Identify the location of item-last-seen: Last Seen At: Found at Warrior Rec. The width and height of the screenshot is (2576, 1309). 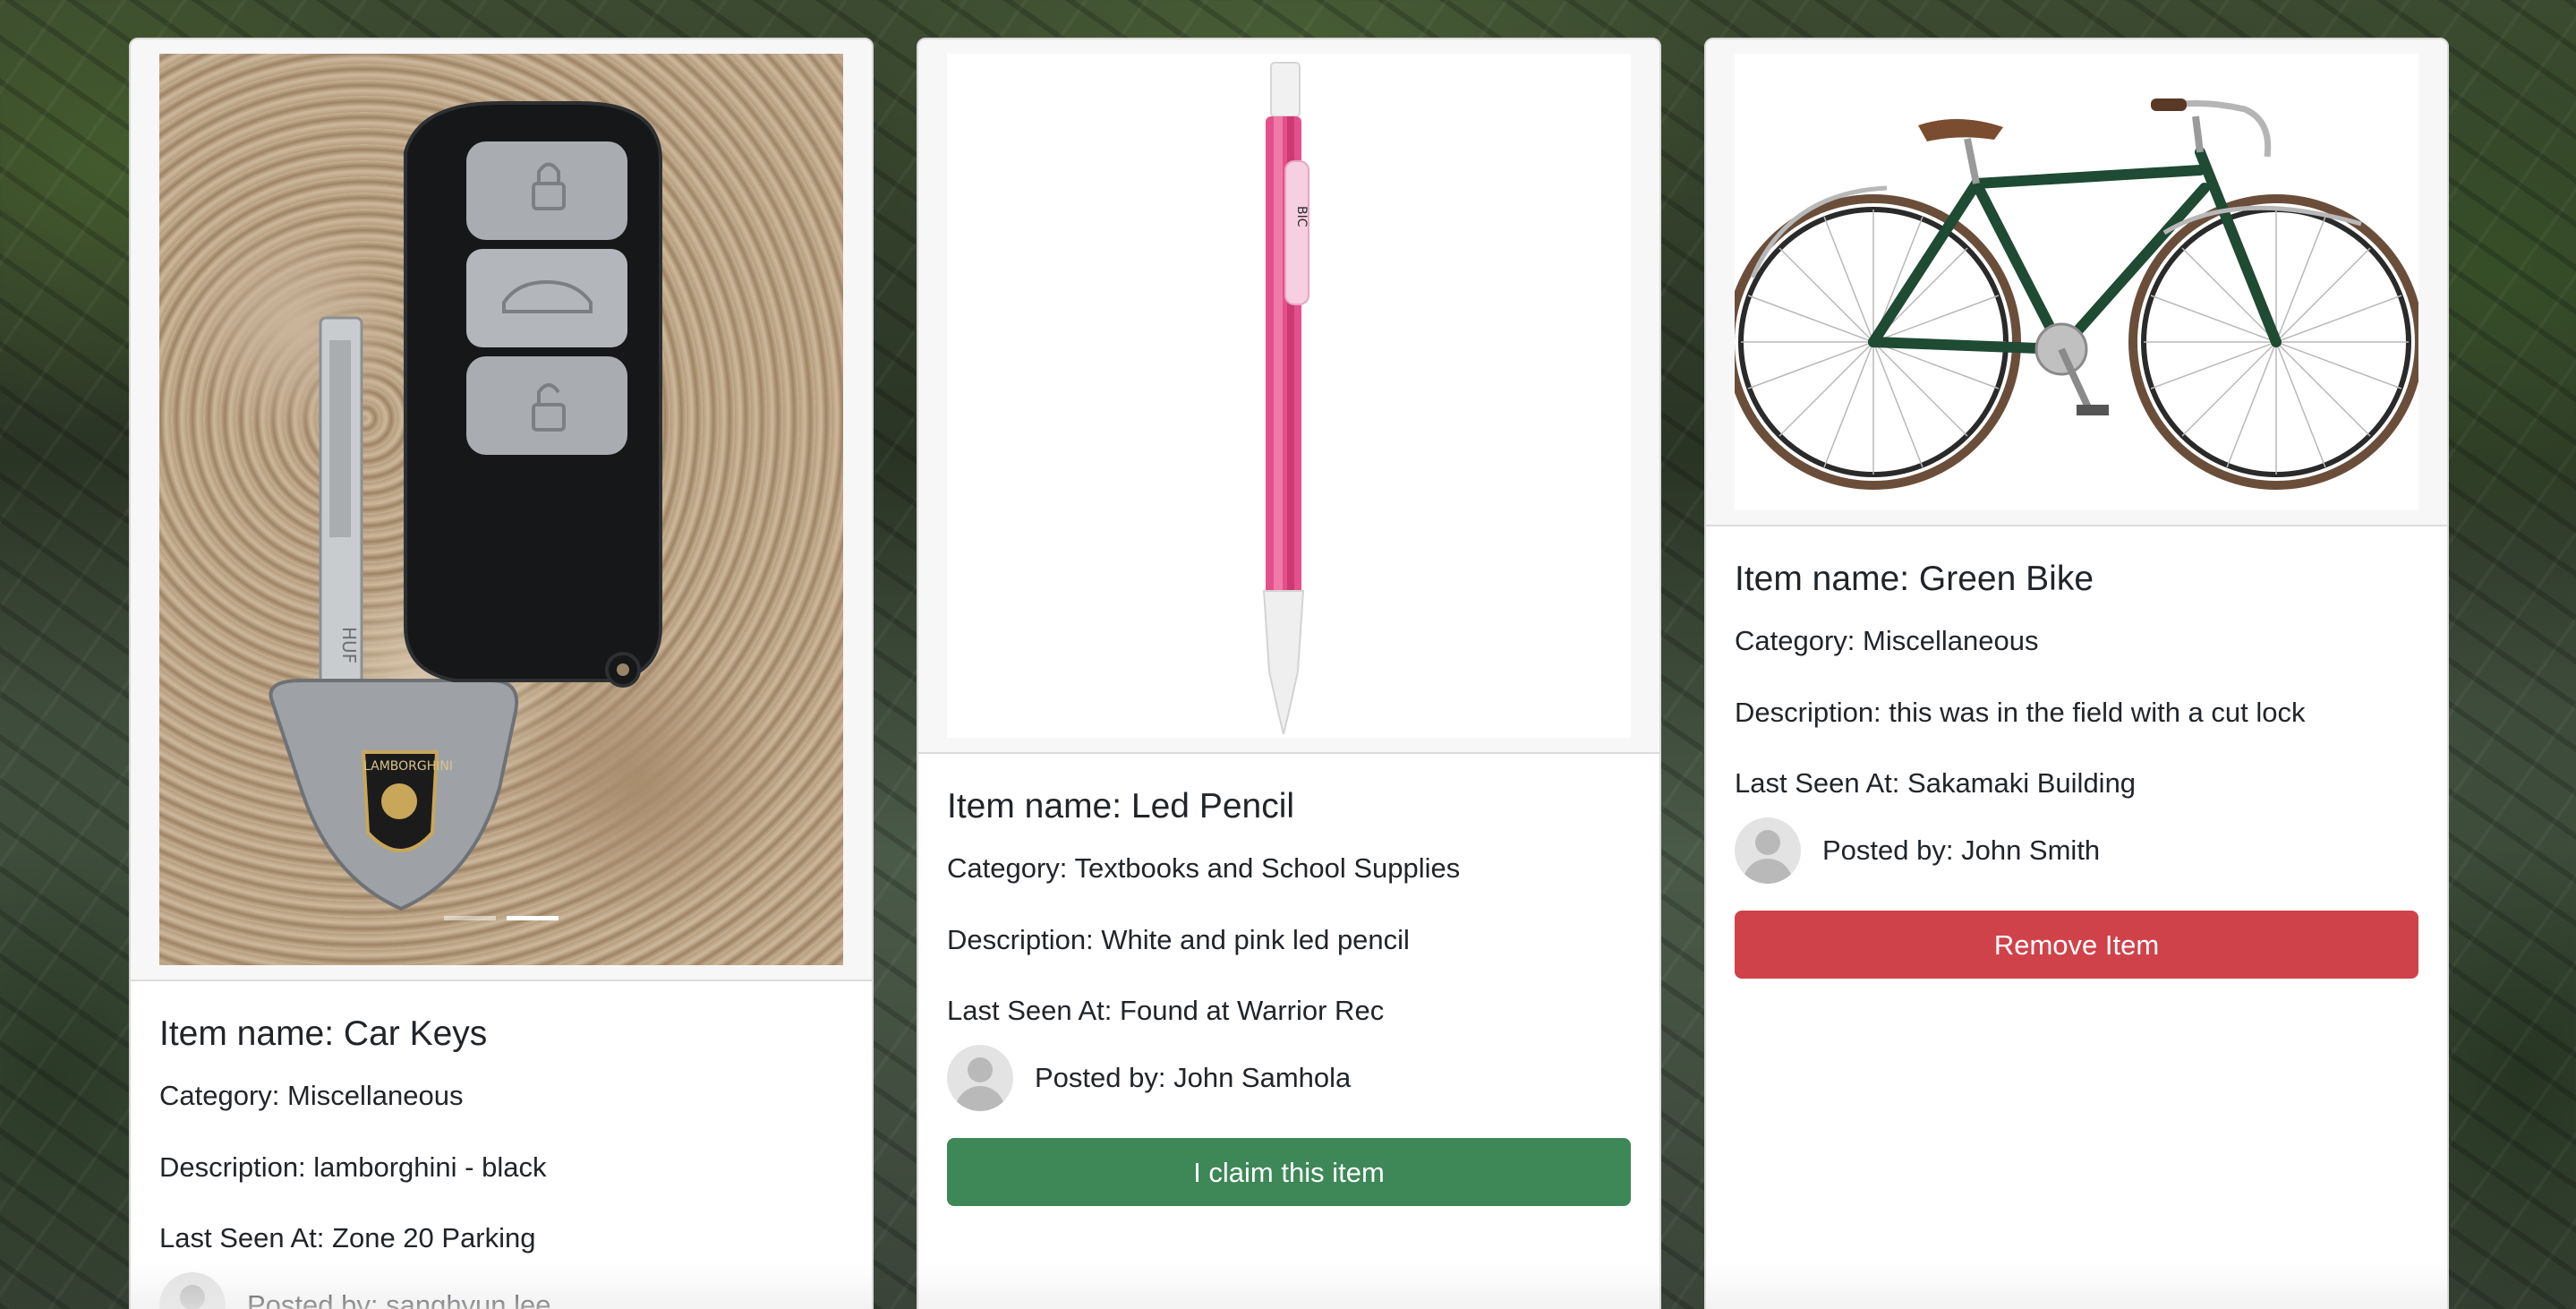
(1166, 1011).